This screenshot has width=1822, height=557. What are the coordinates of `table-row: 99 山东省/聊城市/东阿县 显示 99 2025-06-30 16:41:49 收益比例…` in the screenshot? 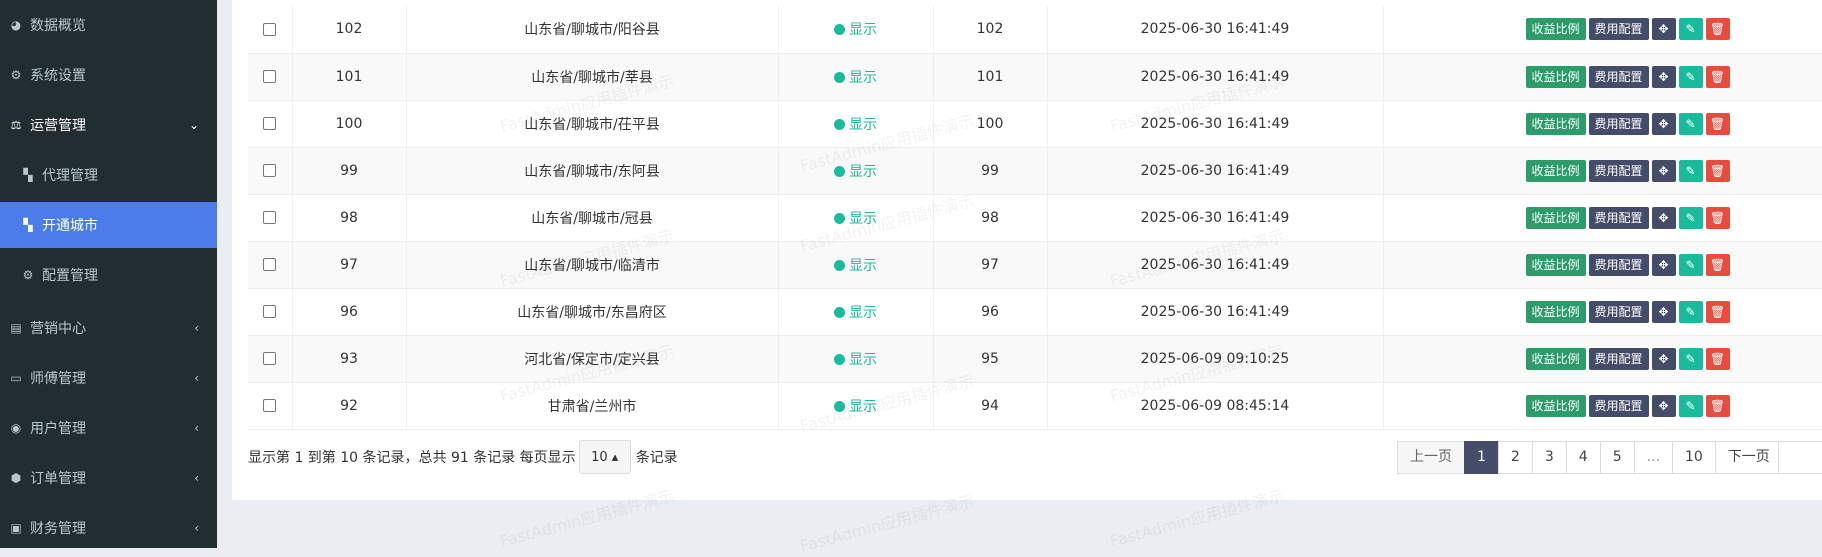 It's located at (1035, 171).